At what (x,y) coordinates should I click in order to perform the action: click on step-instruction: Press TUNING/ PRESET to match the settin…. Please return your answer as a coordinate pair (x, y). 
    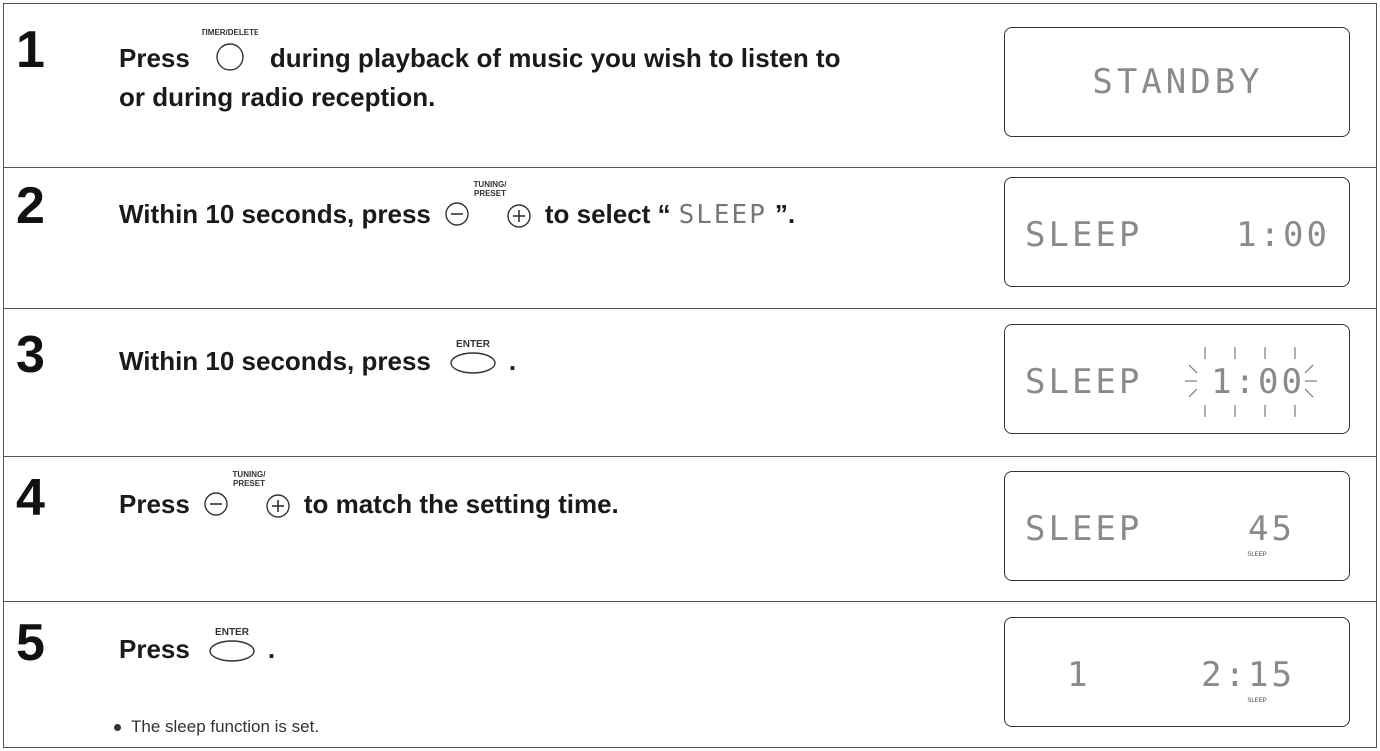
    Looking at the image, I should click on (369, 495).